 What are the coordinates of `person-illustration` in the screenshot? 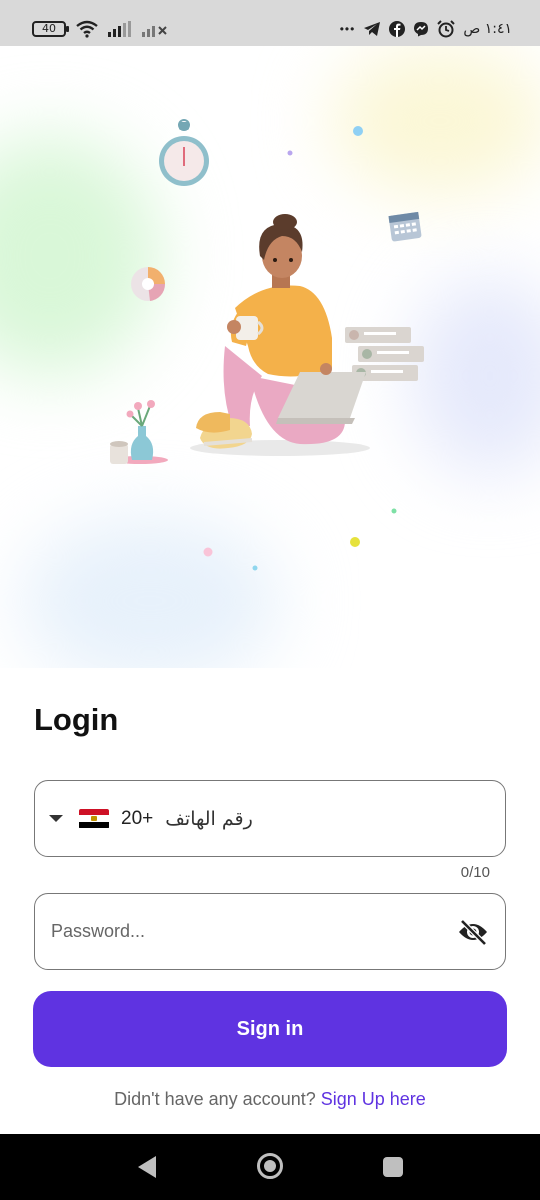 It's located at (280, 335).